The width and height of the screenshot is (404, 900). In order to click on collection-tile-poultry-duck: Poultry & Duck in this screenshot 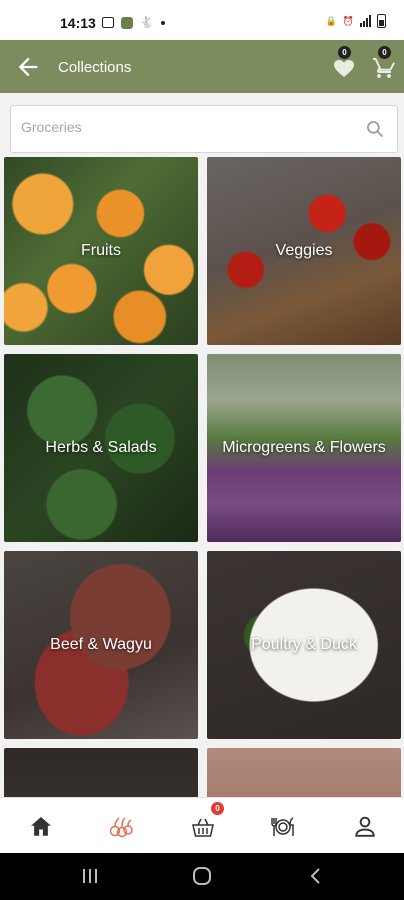, I will do `click(304, 645)`.